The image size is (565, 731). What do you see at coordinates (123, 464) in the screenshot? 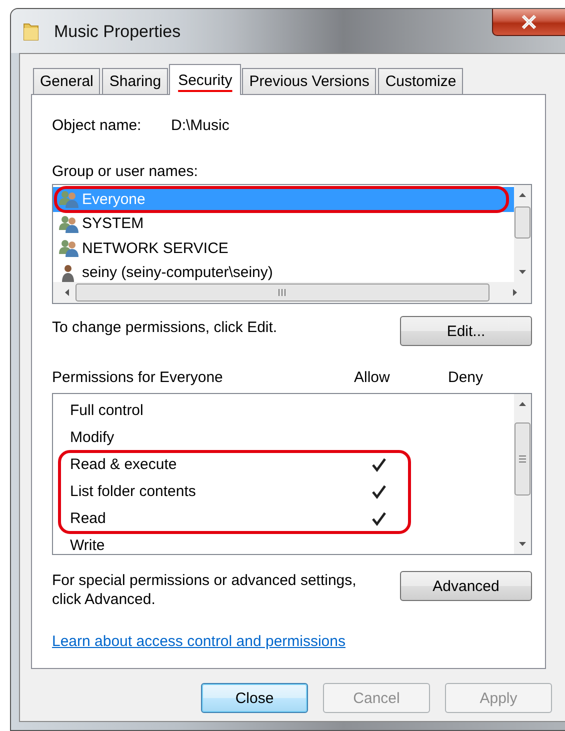
I see `permission-name: Read & execute` at bounding box center [123, 464].